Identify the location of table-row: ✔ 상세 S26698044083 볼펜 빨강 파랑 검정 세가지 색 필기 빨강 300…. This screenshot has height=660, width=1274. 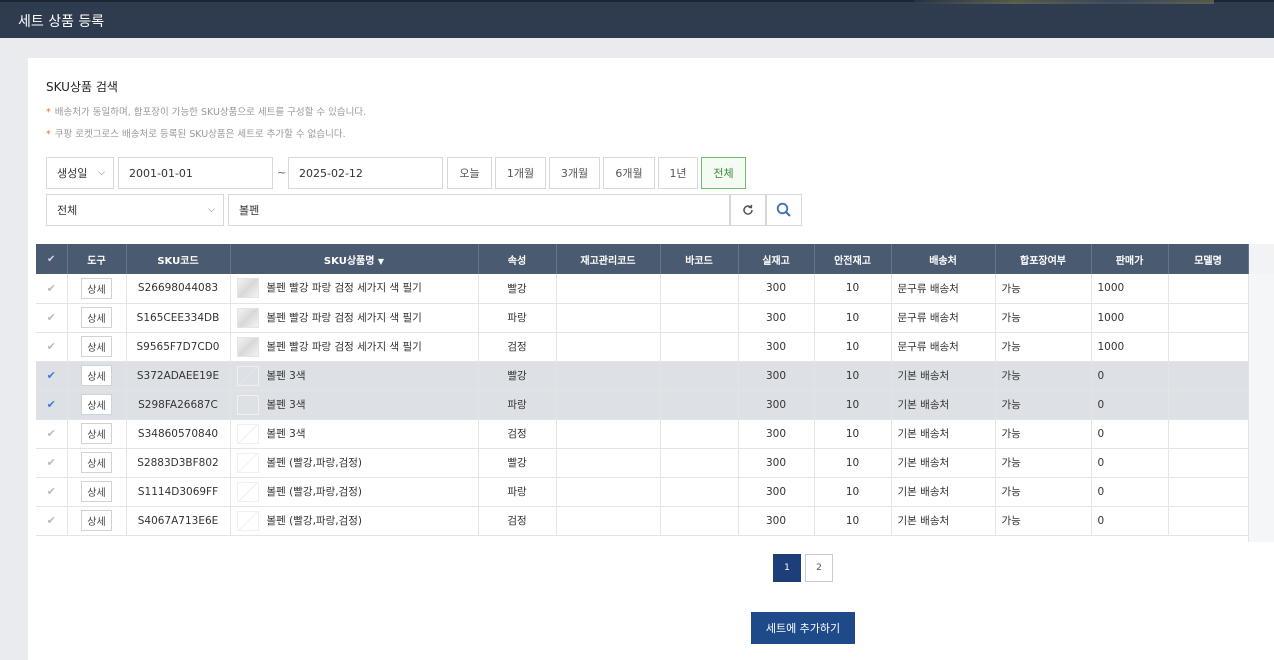
(642, 289).